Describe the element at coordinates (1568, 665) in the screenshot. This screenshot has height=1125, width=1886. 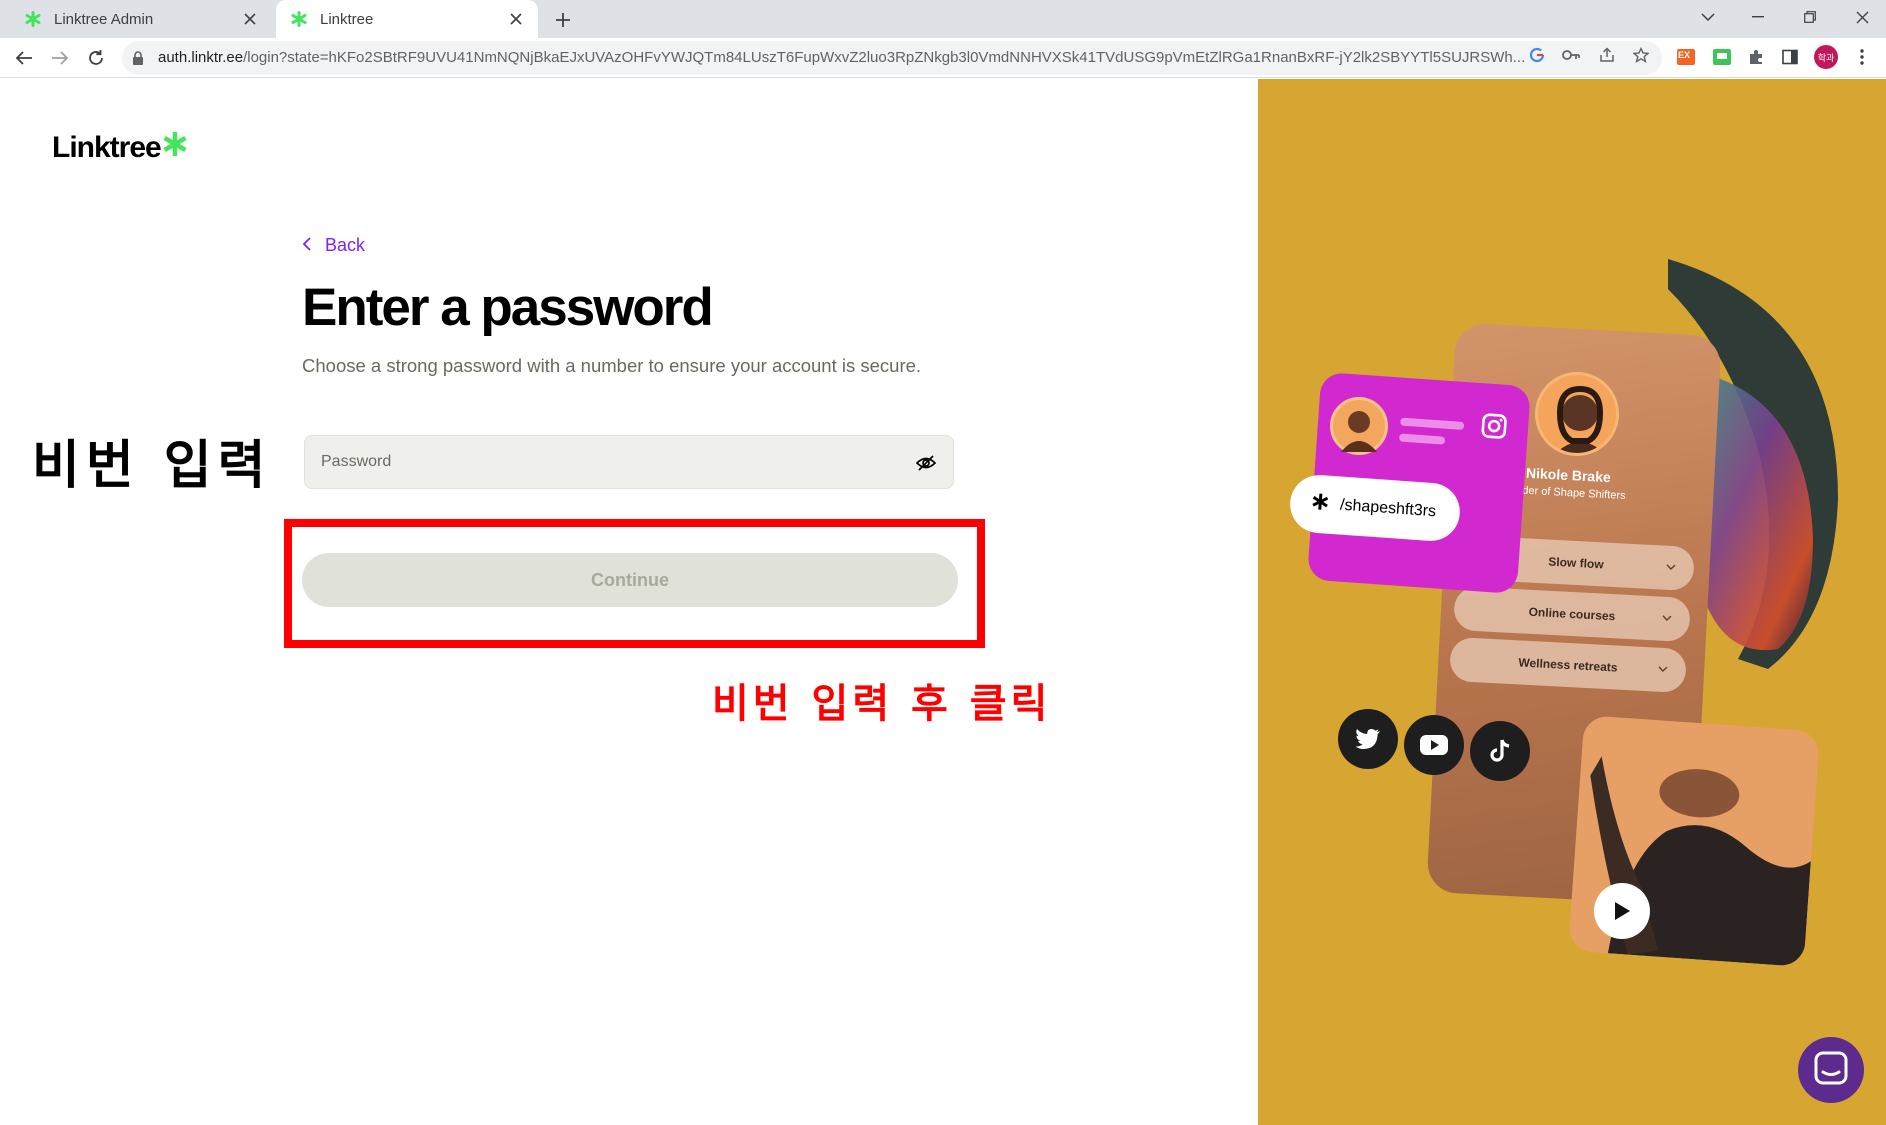
I see `link-pill-label: Wellness retreats` at that location.